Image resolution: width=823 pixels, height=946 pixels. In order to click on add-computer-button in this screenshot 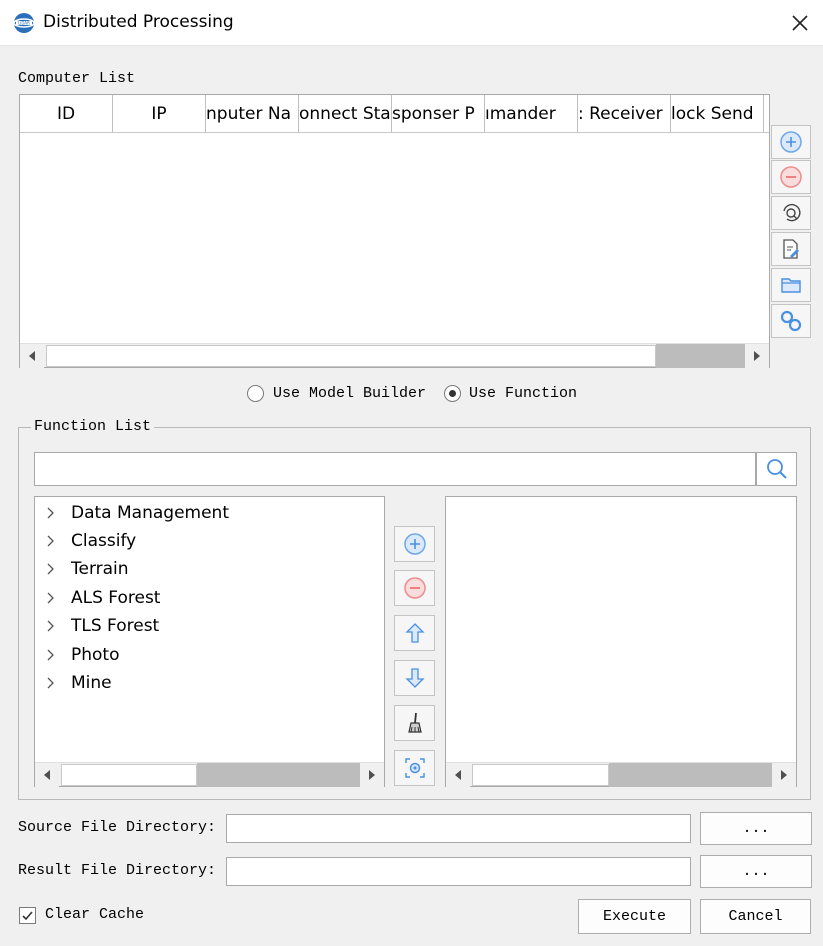, I will do `click(791, 142)`.